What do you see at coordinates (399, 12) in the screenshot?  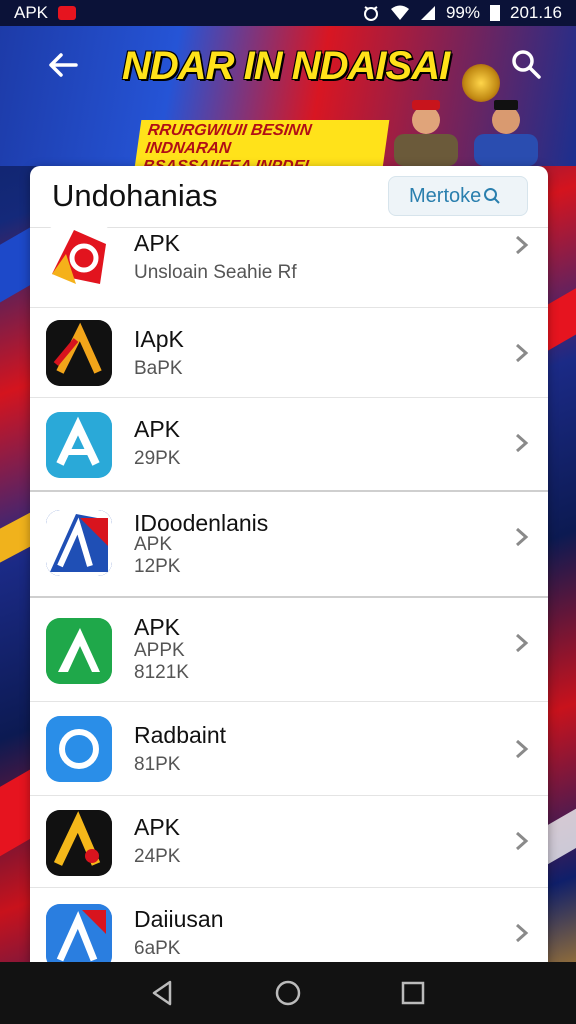 I see `wifi-icon` at bounding box center [399, 12].